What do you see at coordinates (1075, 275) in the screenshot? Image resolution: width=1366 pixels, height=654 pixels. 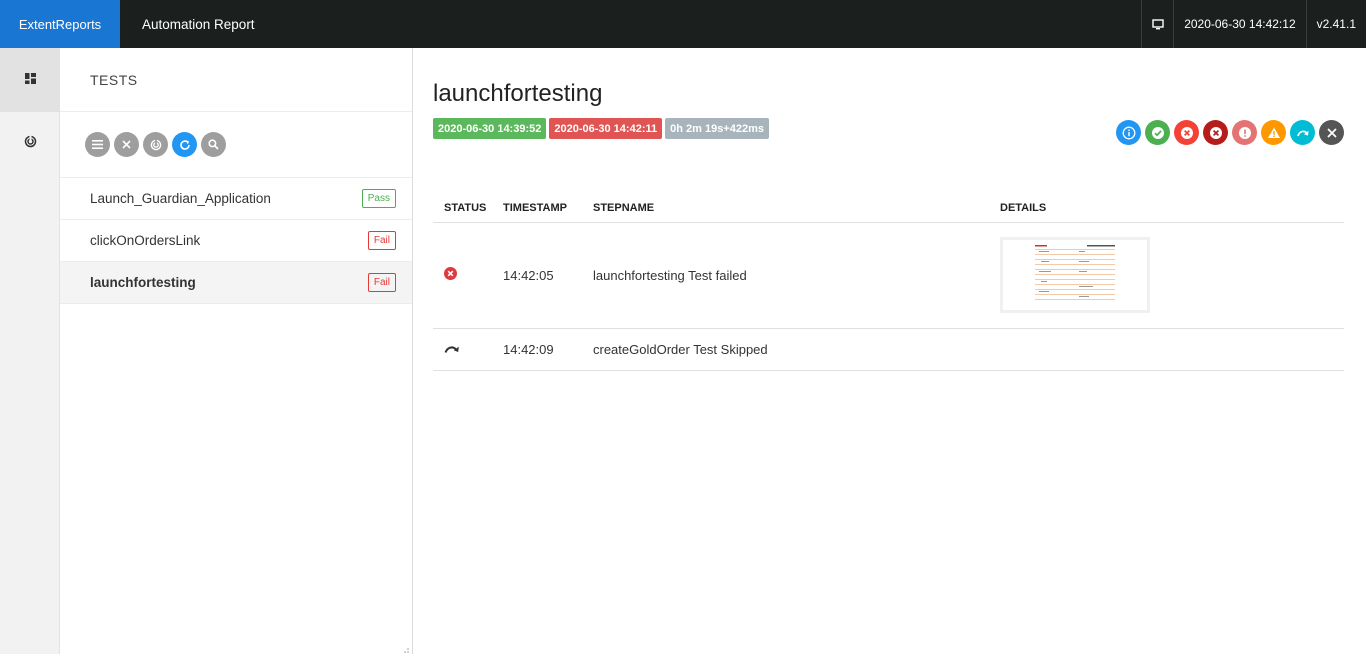 I see `screenshot-thumbnail` at bounding box center [1075, 275].